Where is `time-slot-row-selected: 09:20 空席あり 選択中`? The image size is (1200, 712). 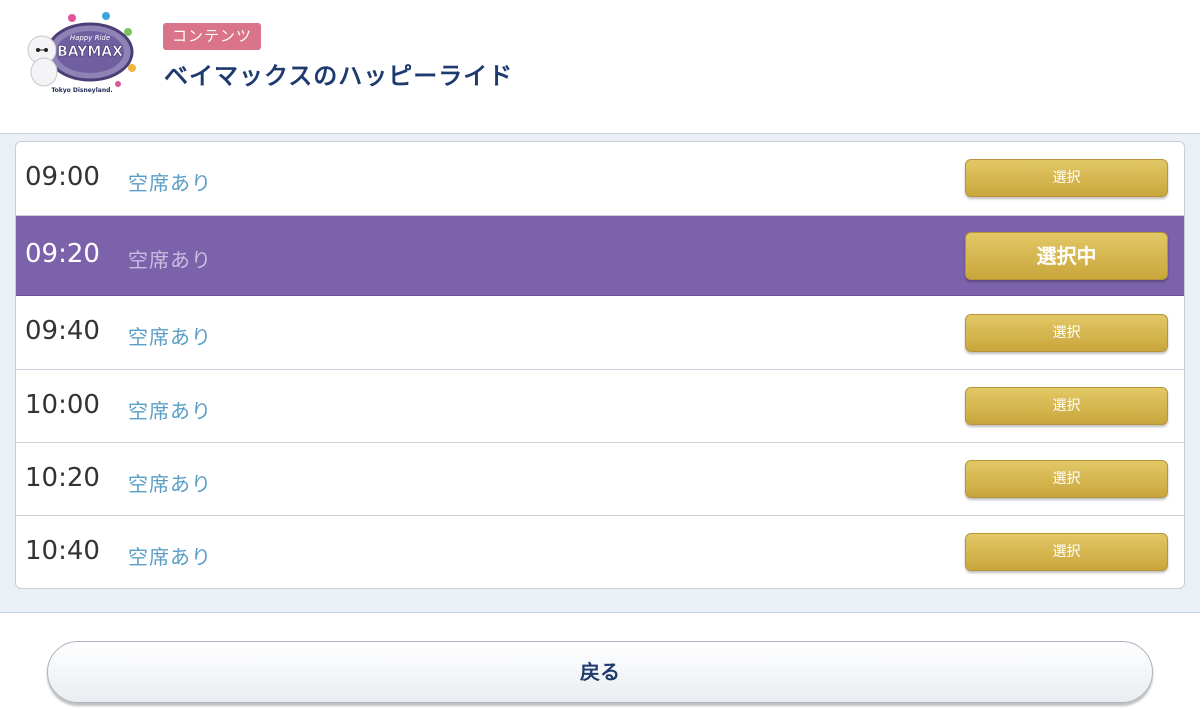 time-slot-row-selected: 09:20 空席あり 選択中 is located at coordinates (600, 256).